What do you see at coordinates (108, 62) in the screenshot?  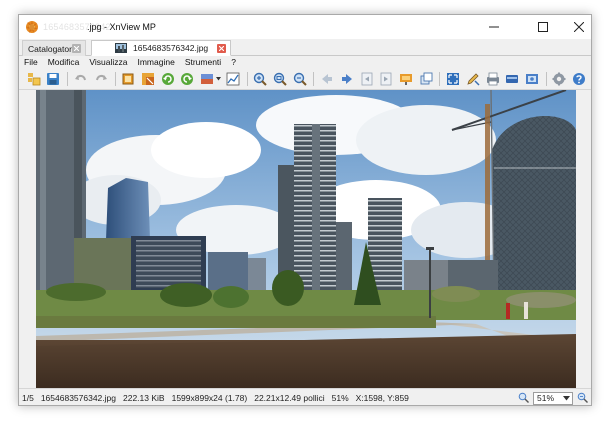 I see `menu-visualizza: Visualizza` at bounding box center [108, 62].